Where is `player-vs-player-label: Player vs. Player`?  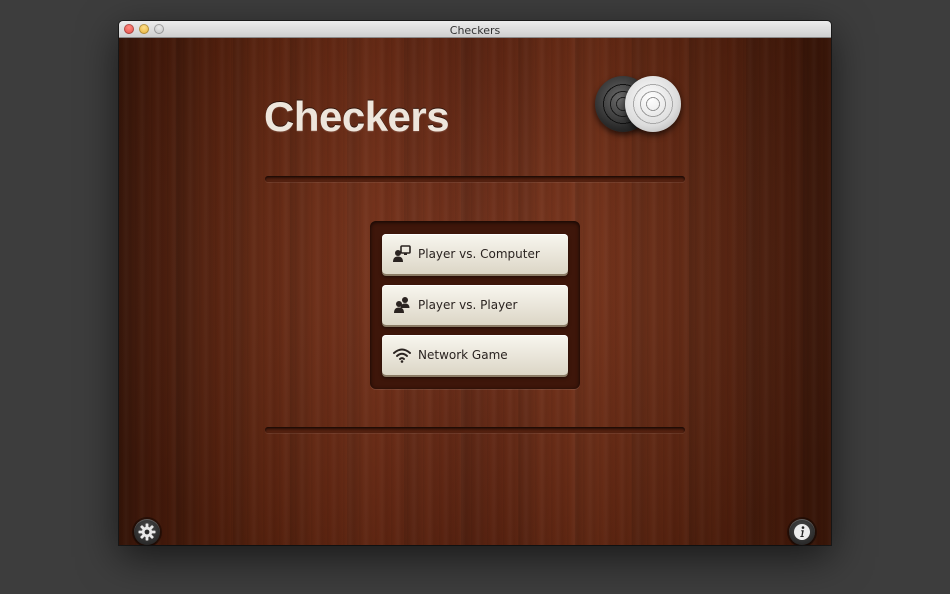 player-vs-player-label: Player vs. Player is located at coordinates (468, 305).